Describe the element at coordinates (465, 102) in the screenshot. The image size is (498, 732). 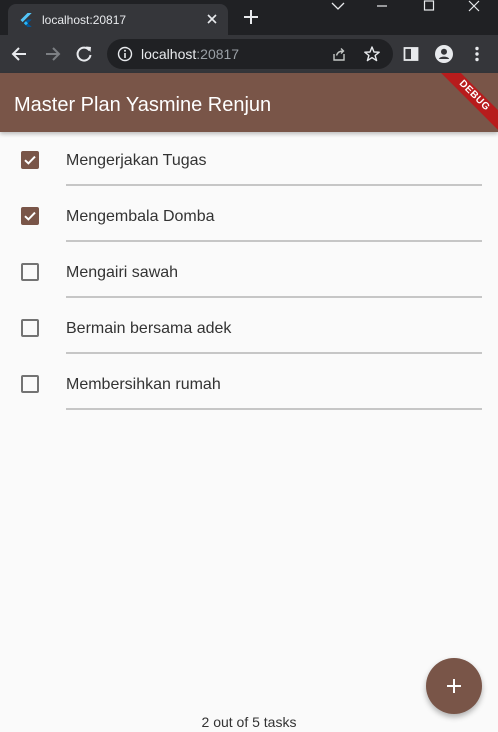
I see `debug-banner: DEBUG` at that location.